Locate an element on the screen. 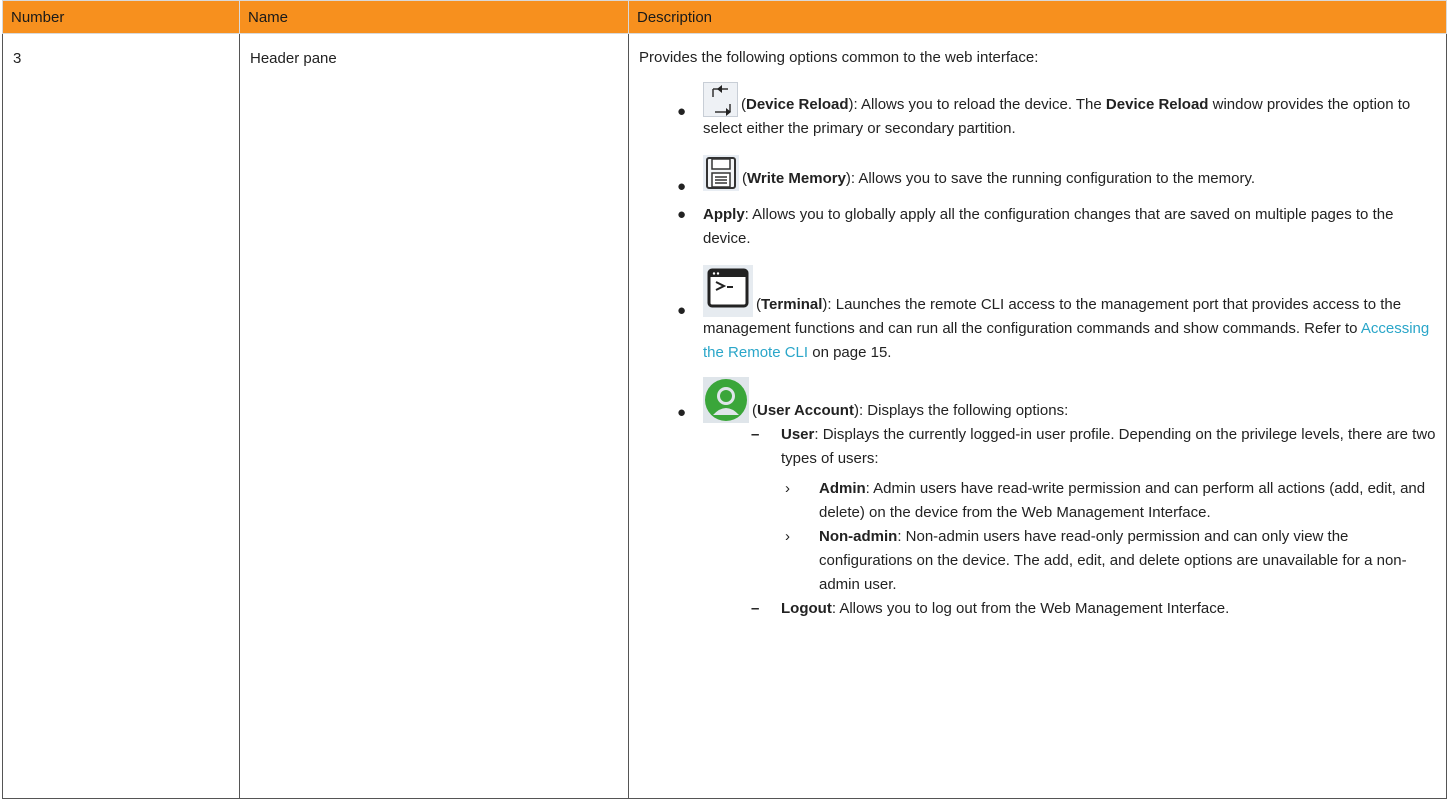 This screenshot has width=1448, height=800. terminal-icon is located at coordinates (728, 291).